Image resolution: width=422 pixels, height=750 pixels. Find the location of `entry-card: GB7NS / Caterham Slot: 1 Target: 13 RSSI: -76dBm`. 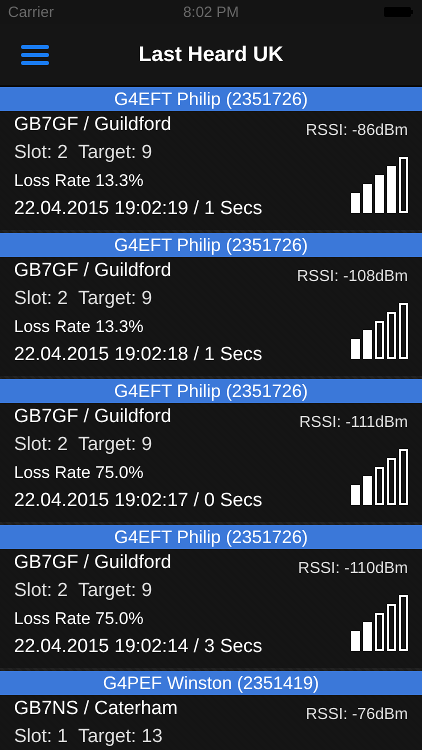

entry-card: GB7NS / Caterham Slot: 1 Target: 13 RSSI: -76dBm is located at coordinates (211, 722).